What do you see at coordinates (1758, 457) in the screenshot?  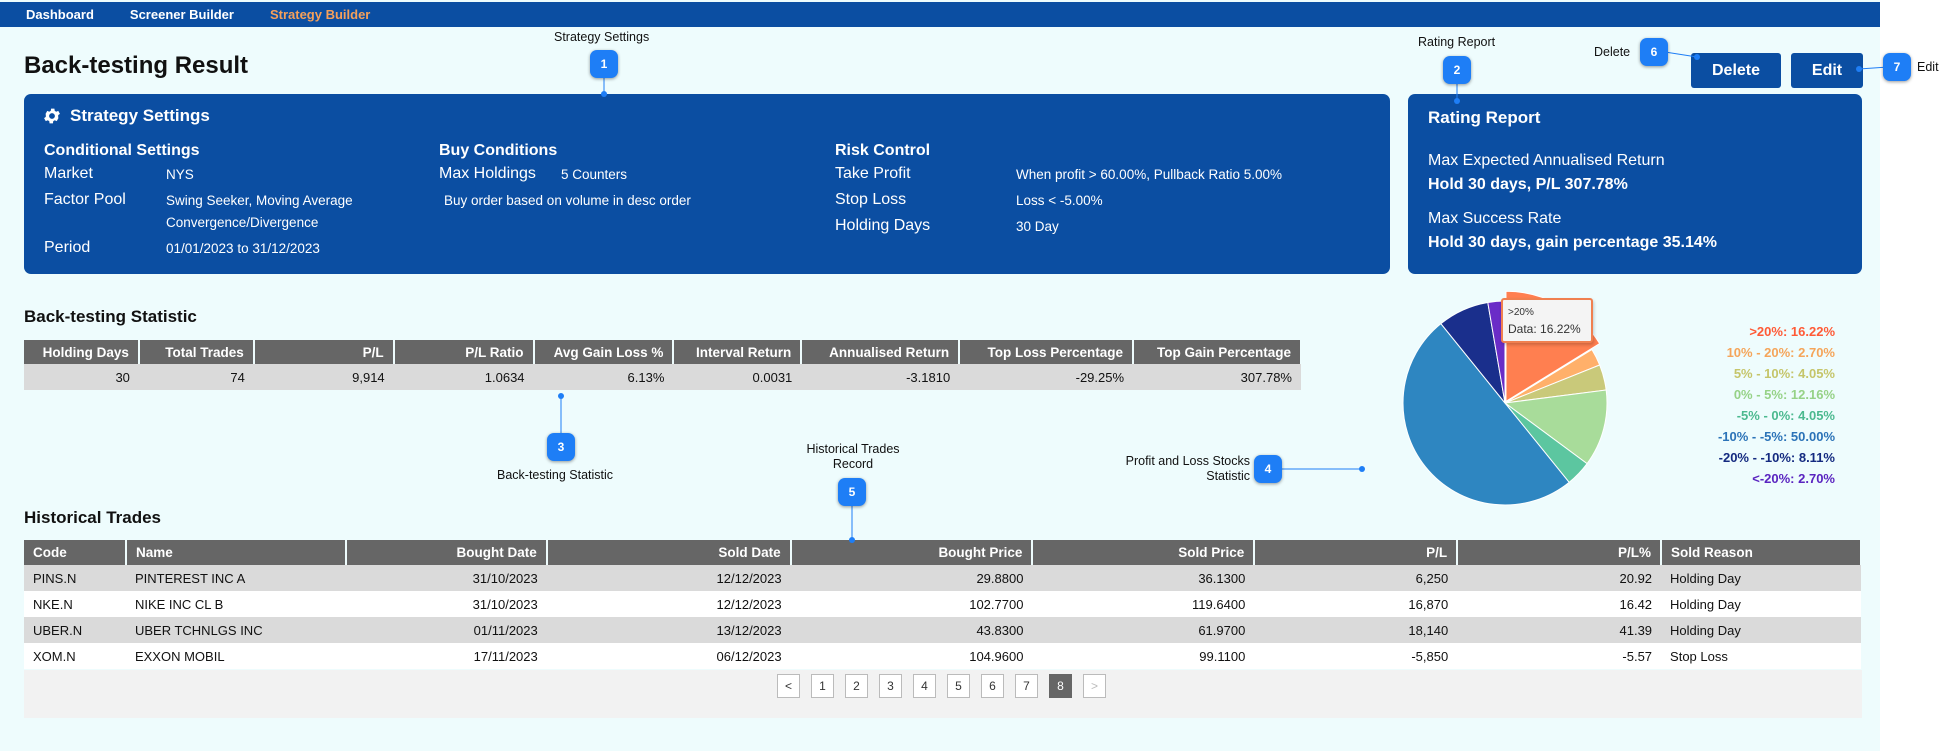 I see `legend-label: -20% - -10%:` at bounding box center [1758, 457].